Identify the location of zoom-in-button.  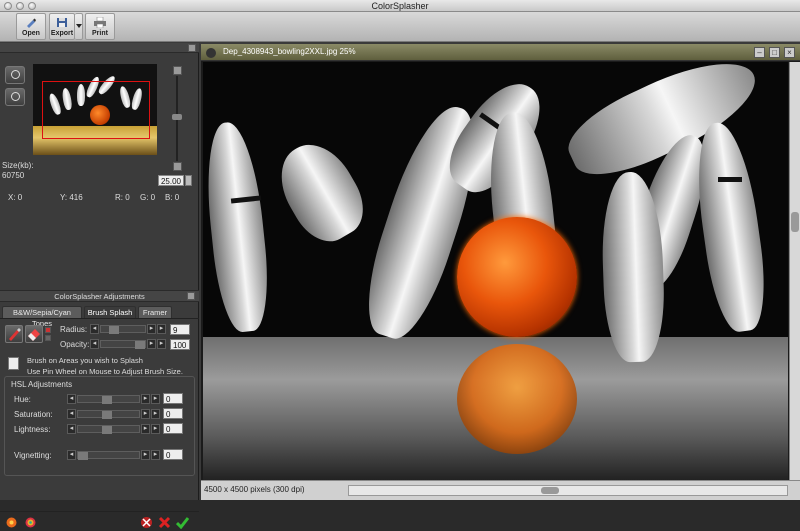
(15, 75).